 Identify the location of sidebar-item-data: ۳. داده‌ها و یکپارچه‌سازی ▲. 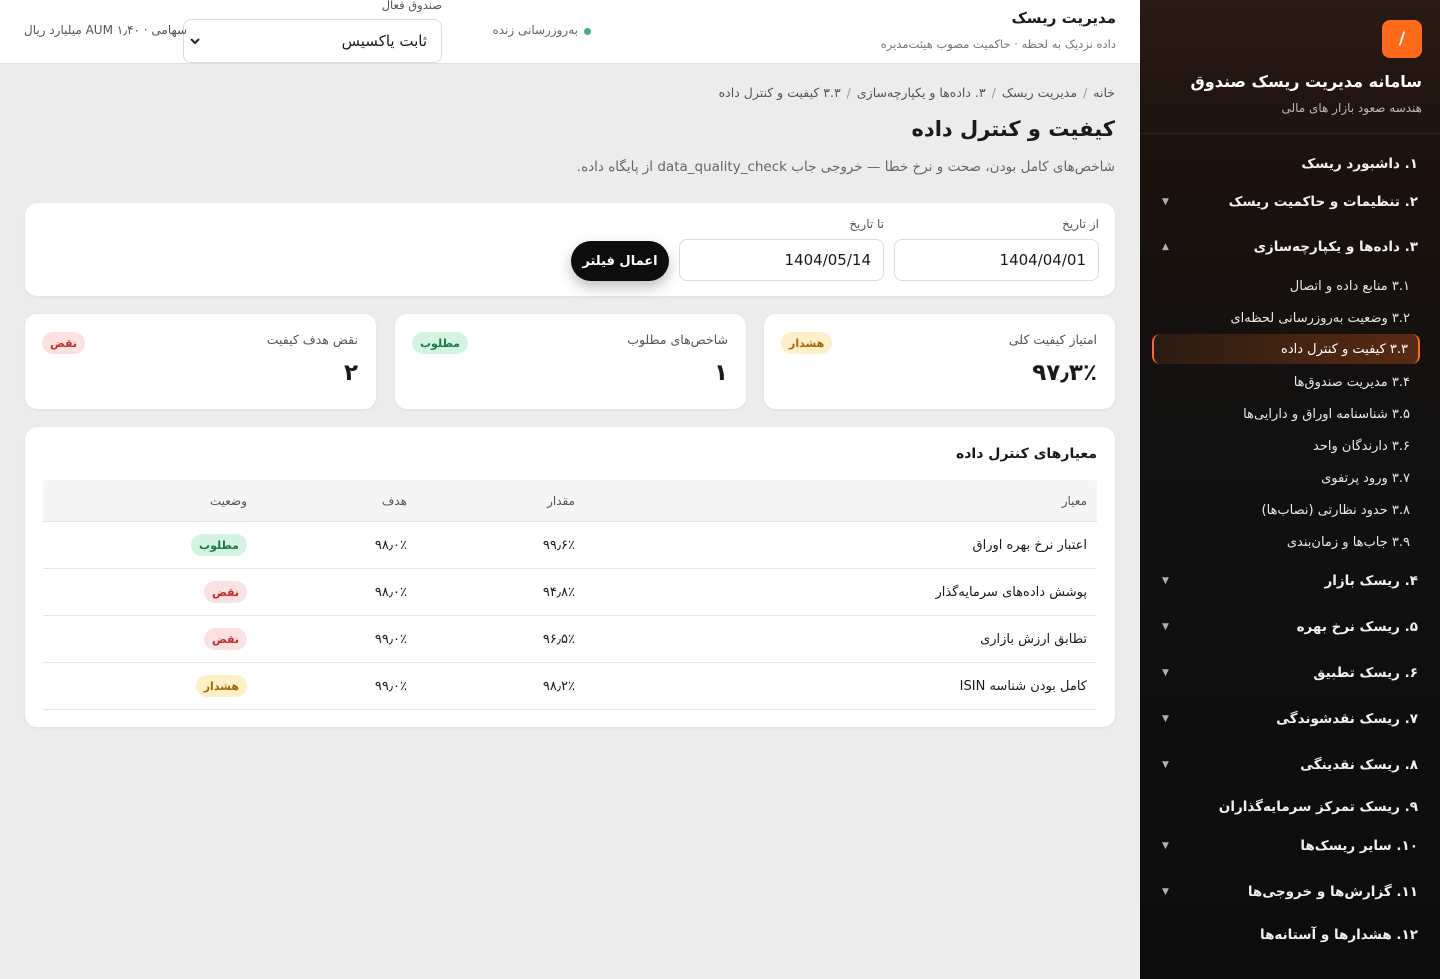
(1290, 247).